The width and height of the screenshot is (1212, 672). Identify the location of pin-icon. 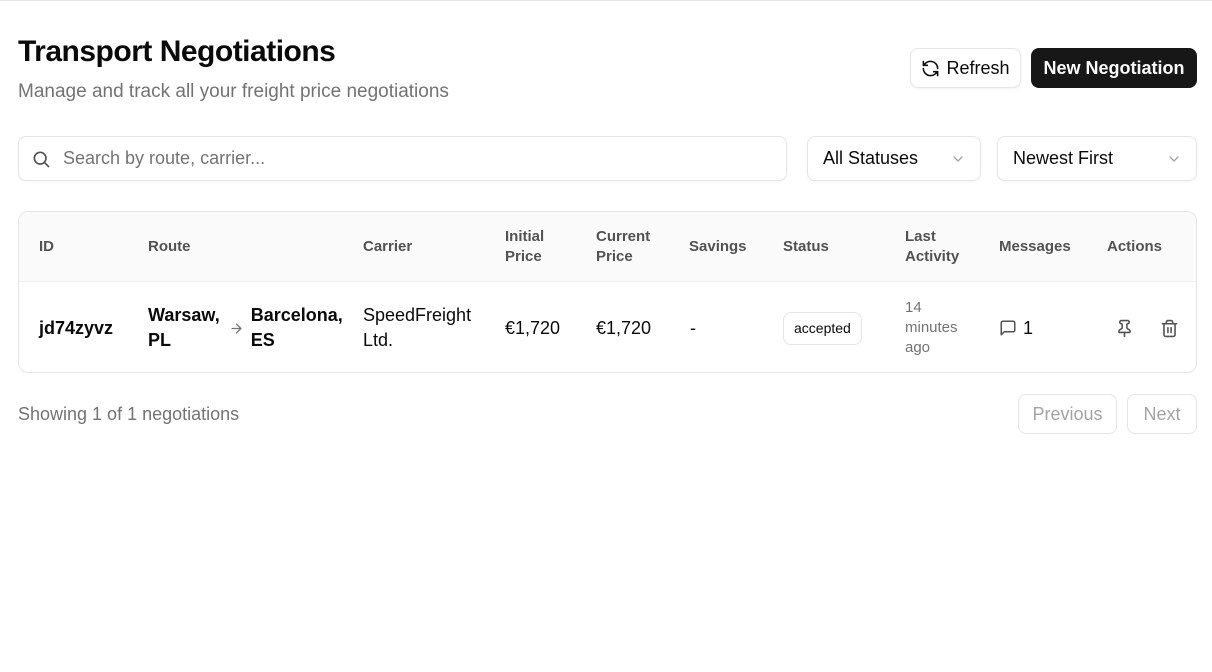
(1124, 328).